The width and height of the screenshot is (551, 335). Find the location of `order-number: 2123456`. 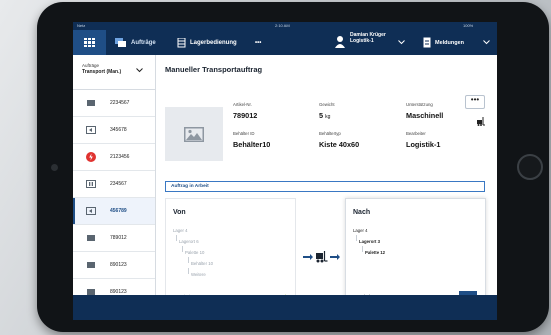

order-number: 2123456 is located at coordinates (120, 157).